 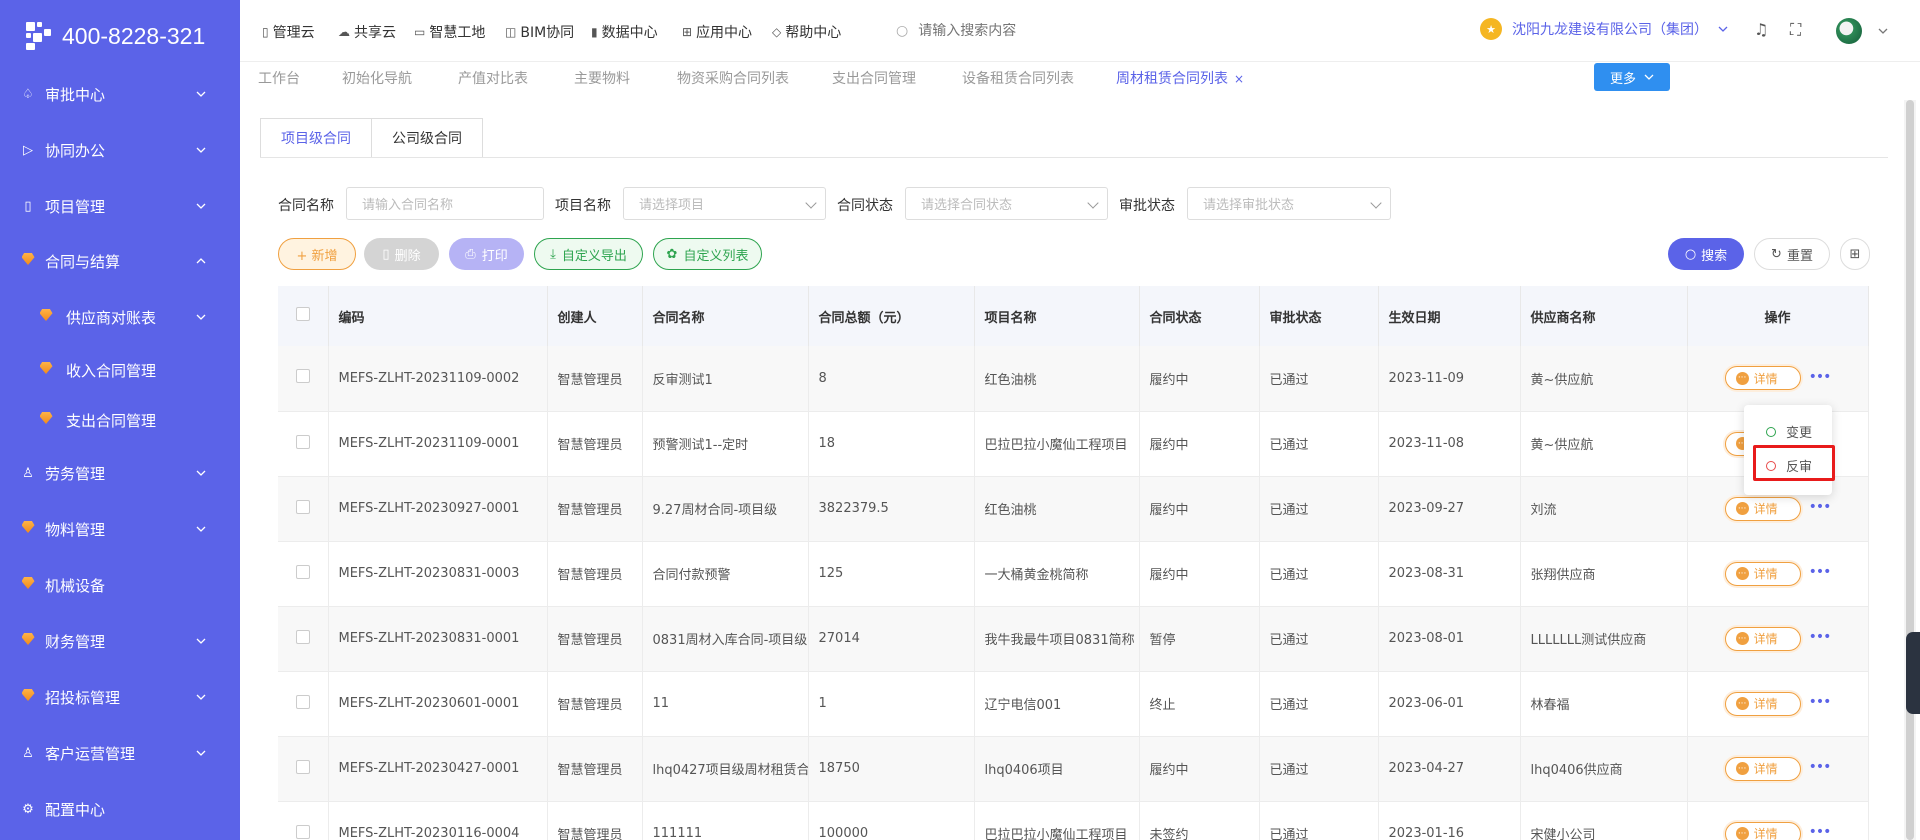 What do you see at coordinates (317, 254) in the screenshot?
I see `add-button: + 新增` at bounding box center [317, 254].